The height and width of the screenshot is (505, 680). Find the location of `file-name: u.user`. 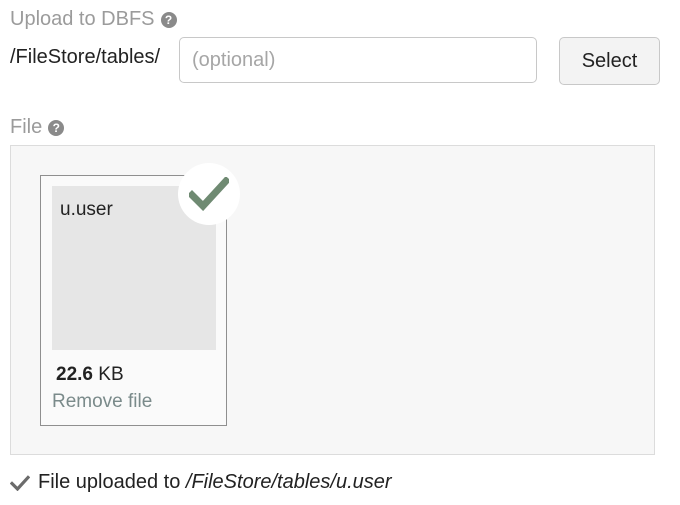

file-name: u.user is located at coordinates (86, 209).